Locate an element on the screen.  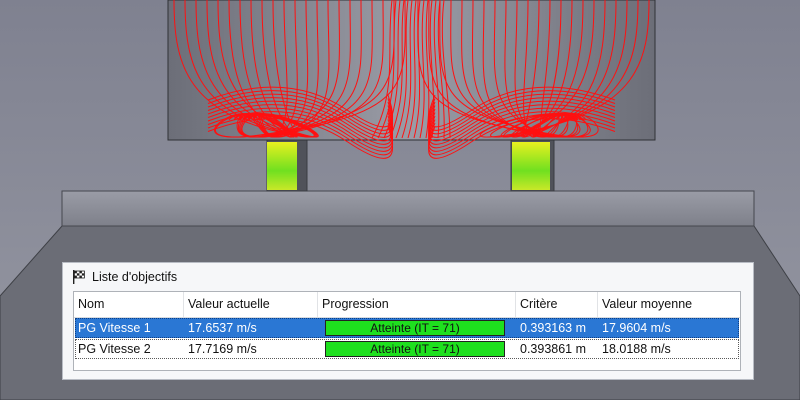
nozzle-left-flow is located at coordinates (282, 166).